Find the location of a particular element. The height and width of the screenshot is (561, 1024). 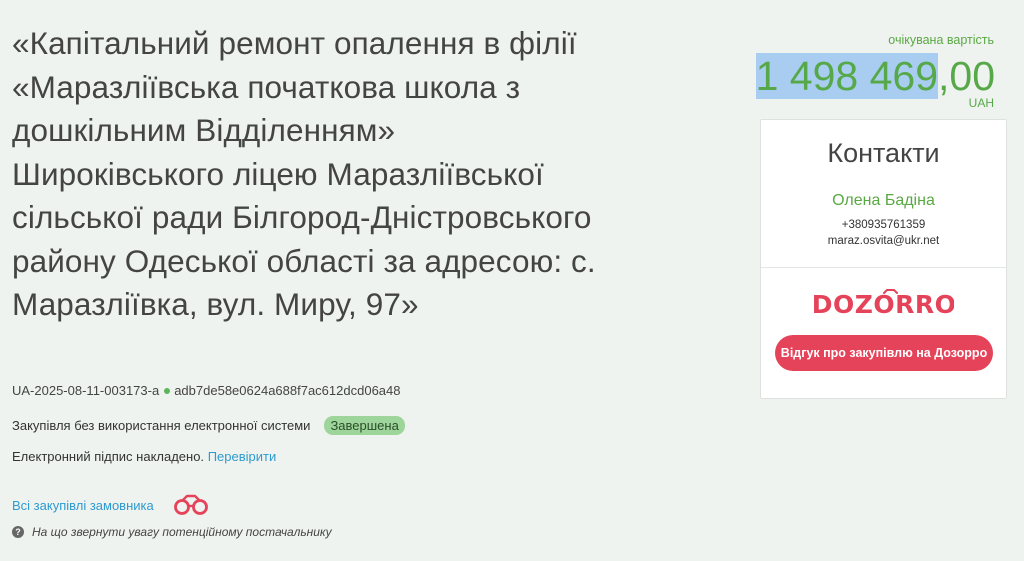

expected-price: 1 498 469,00 is located at coordinates (875, 76).